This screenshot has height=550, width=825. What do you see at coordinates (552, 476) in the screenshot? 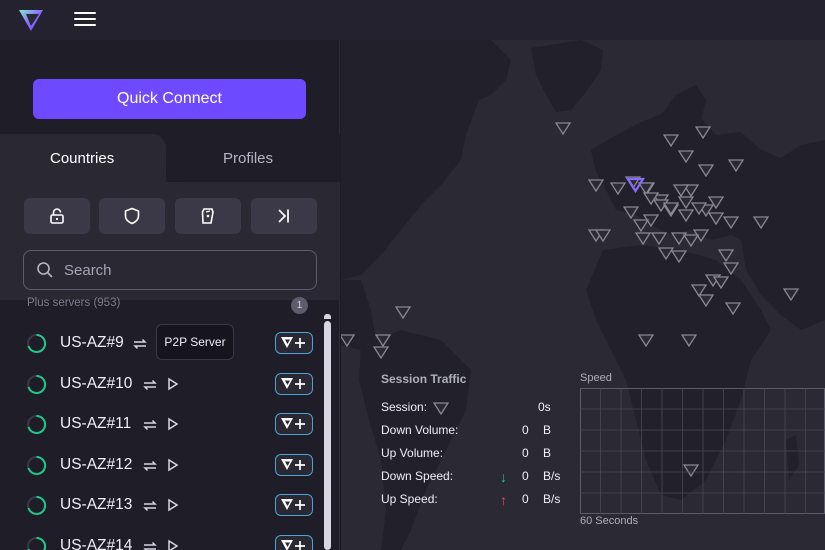
I see `stat-down-speed-unit: B/s` at bounding box center [552, 476].